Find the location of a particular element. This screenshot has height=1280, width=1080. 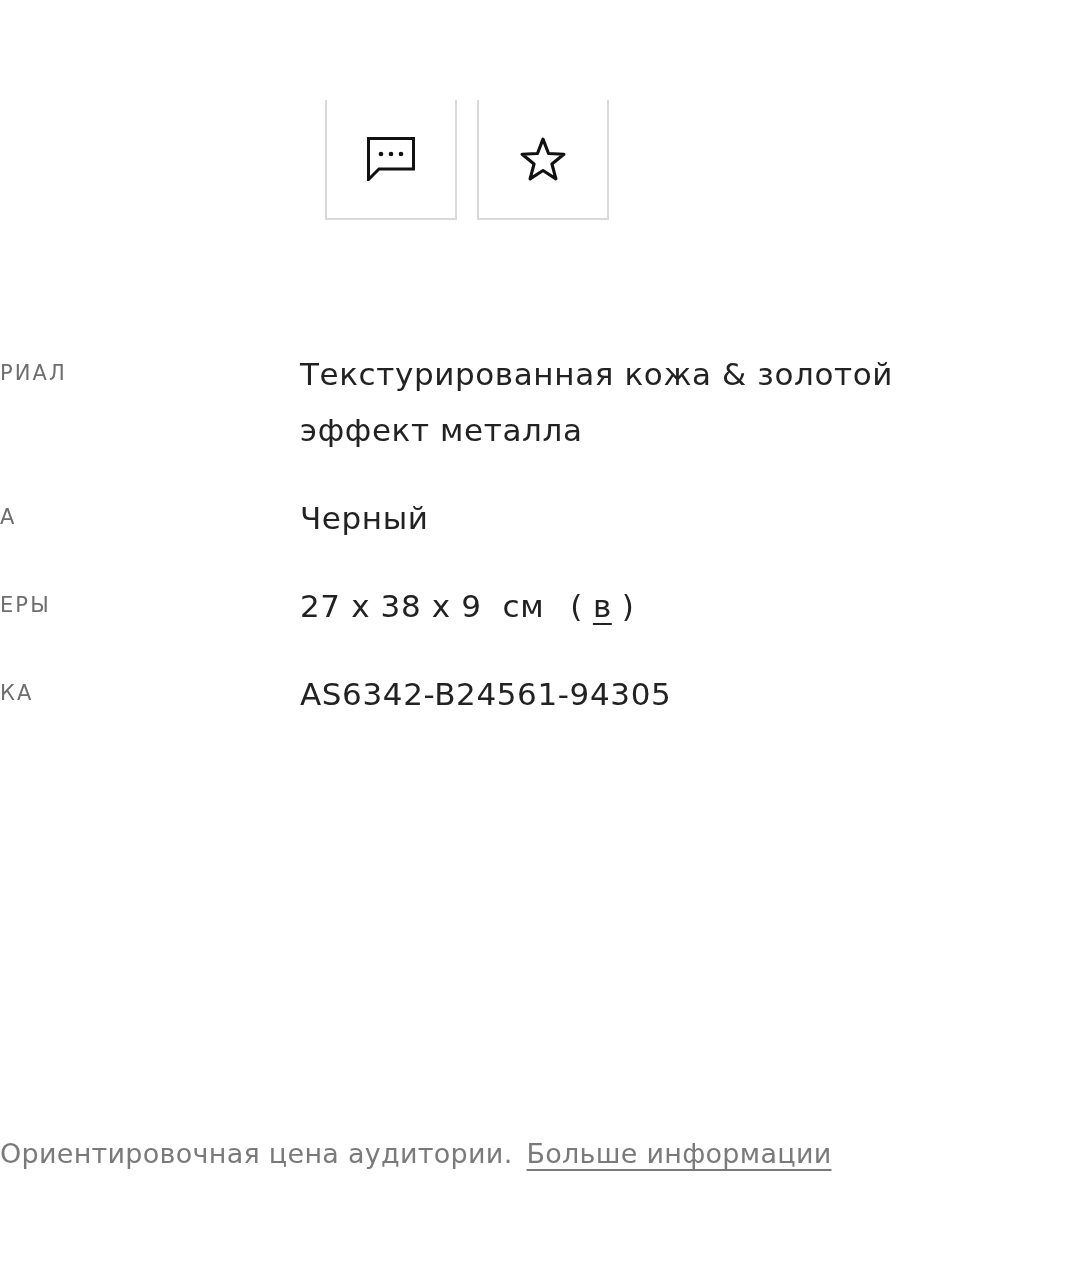

comment-button is located at coordinates (391, 160).